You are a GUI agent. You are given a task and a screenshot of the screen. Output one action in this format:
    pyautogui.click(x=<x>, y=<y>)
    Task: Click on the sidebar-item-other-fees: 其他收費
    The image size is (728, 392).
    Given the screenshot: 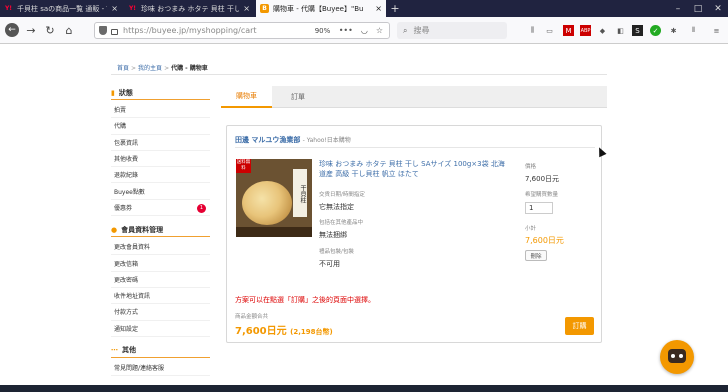 What is the action you would take?
    pyautogui.click(x=160, y=159)
    